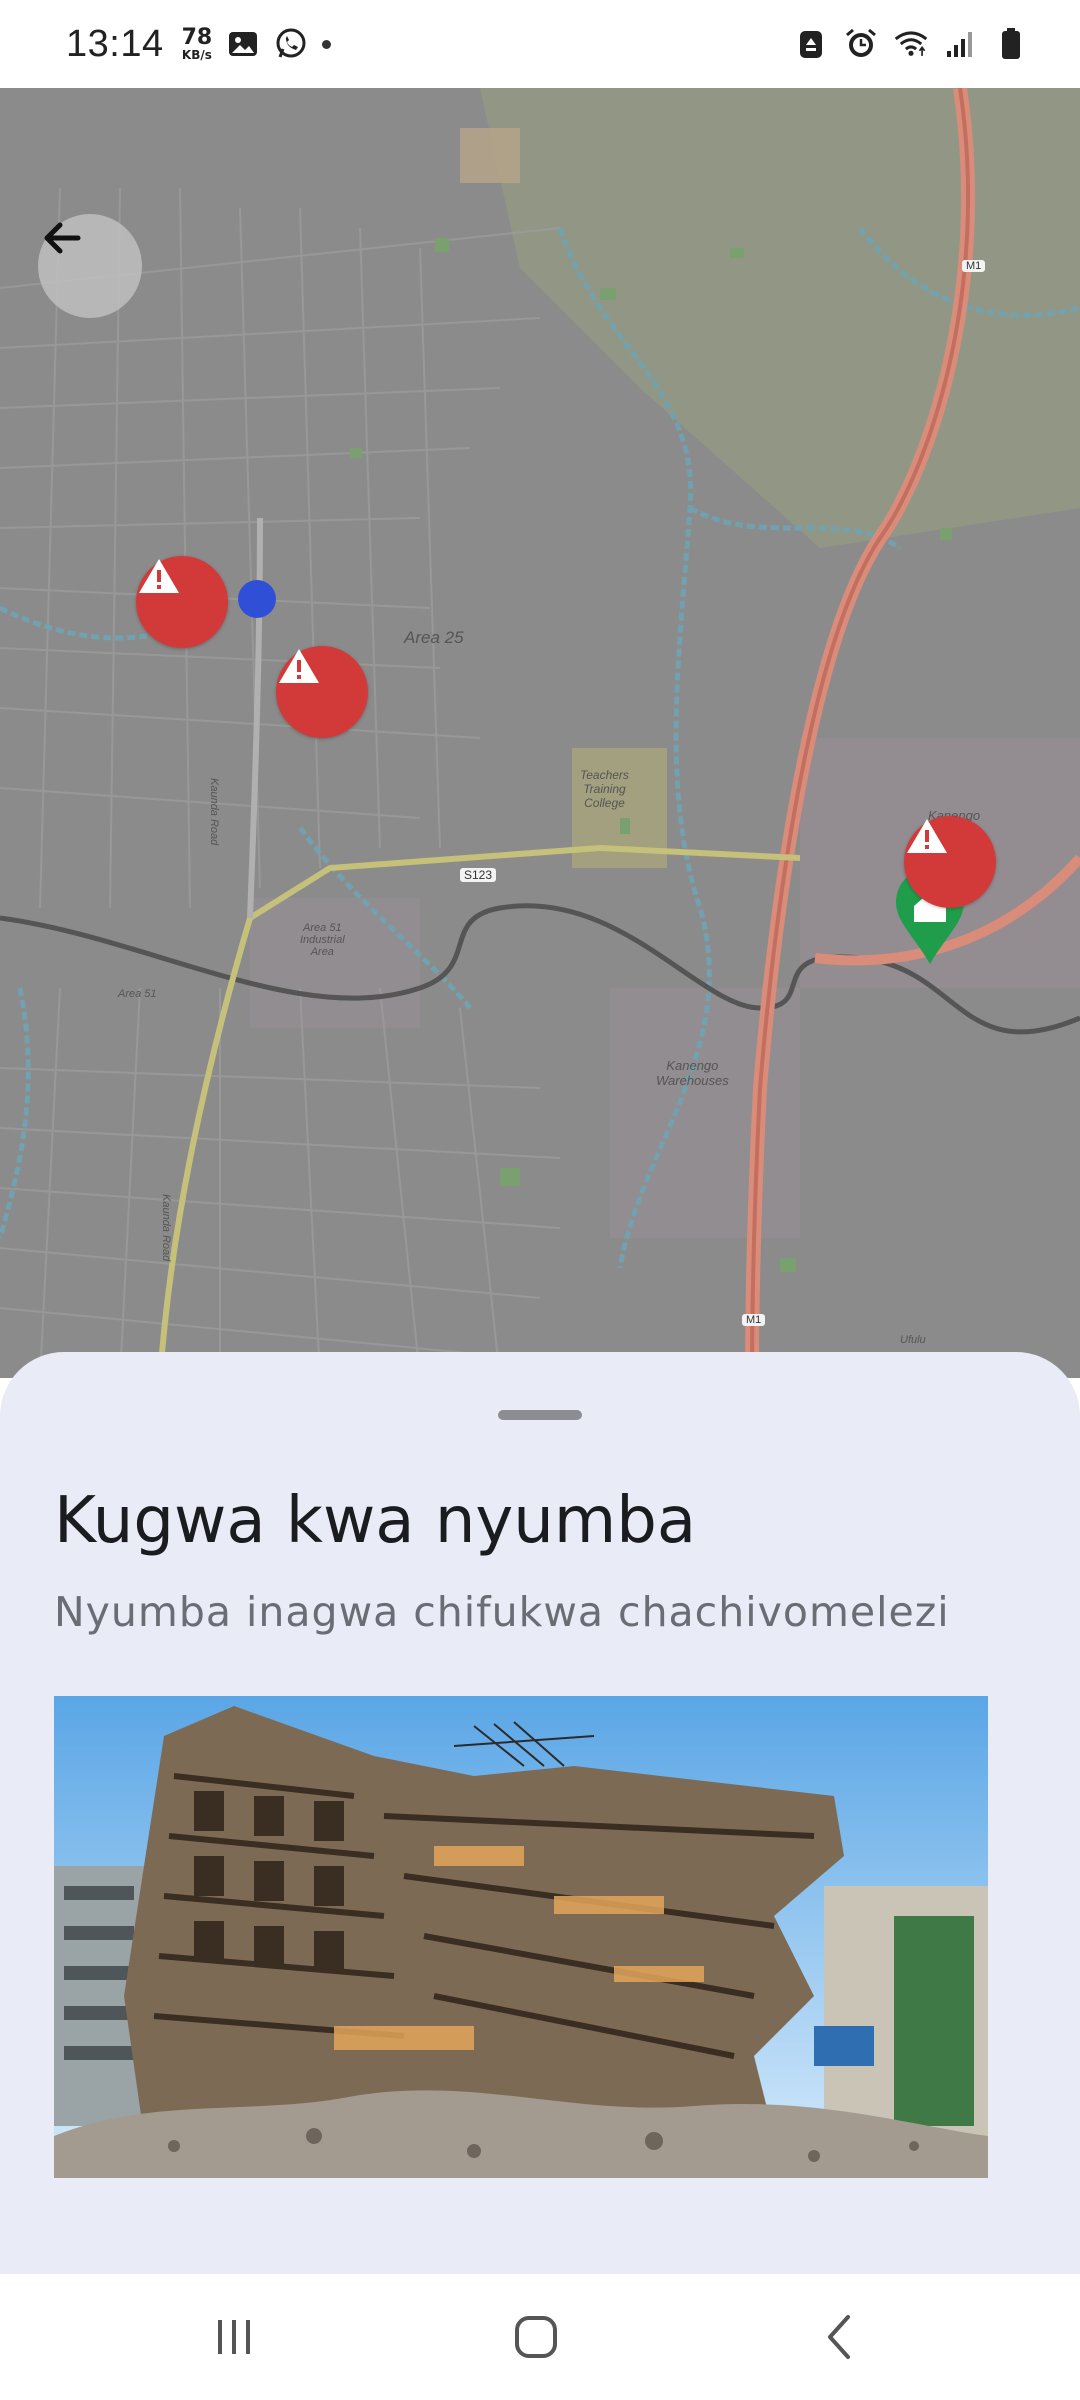 This screenshot has width=1080, height=2400. Describe the element at coordinates (540, 44) in the screenshot. I see `status-bar: 13:14 78 KB/s` at that location.